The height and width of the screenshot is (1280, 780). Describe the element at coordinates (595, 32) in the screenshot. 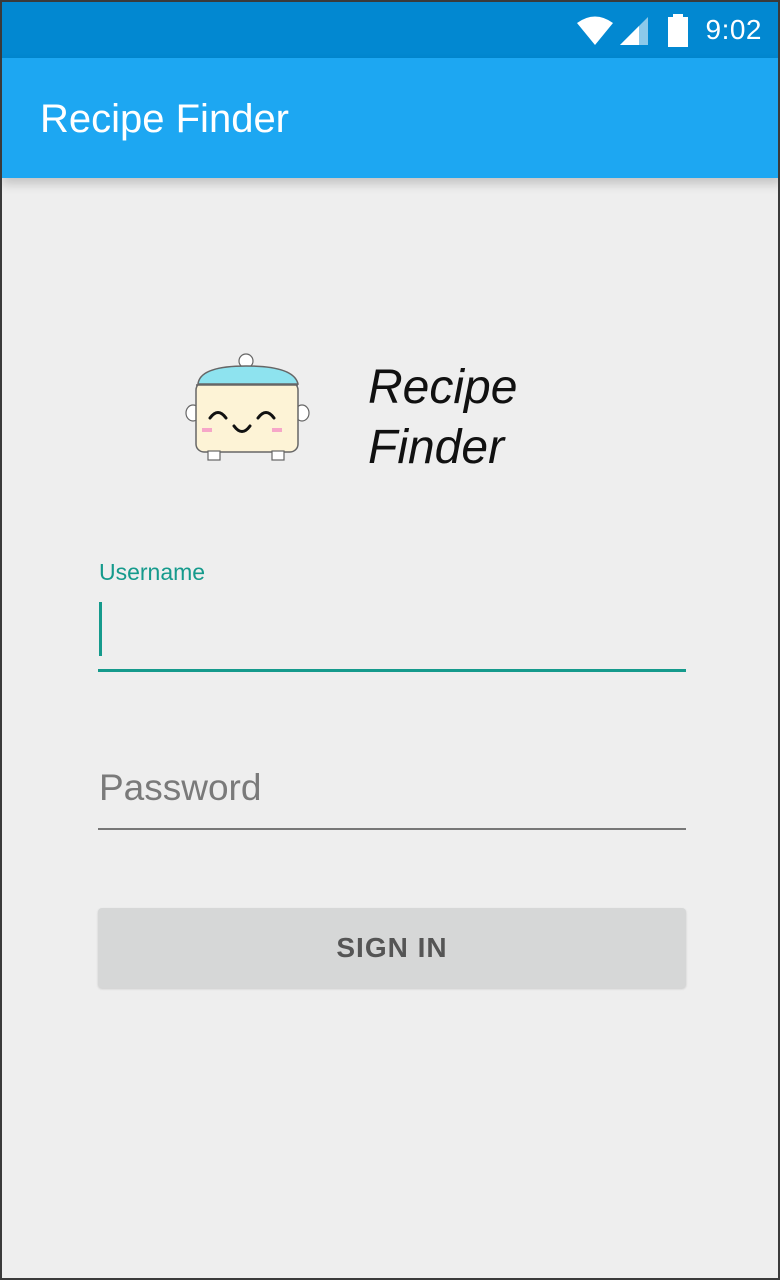

I see `wifi-icon` at that location.